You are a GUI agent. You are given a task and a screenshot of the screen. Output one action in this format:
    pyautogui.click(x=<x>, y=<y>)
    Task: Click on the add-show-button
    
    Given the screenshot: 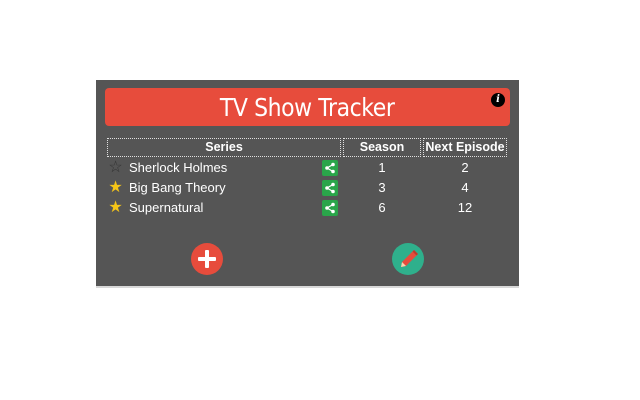 What is the action you would take?
    pyautogui.click(x=207, y=259)
    